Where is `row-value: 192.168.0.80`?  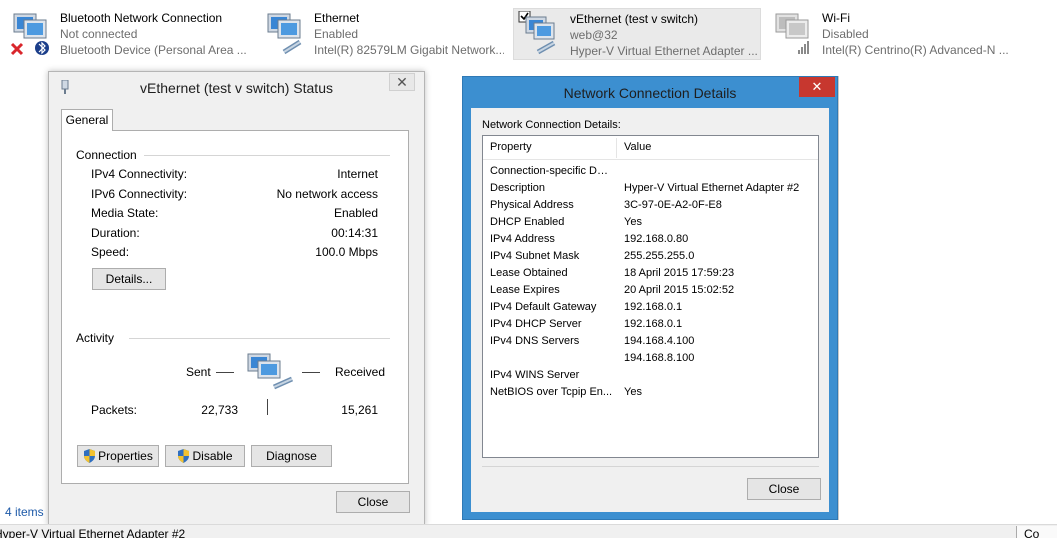
row-value: 192.168.0.80 is located at coordinates (656, 239).